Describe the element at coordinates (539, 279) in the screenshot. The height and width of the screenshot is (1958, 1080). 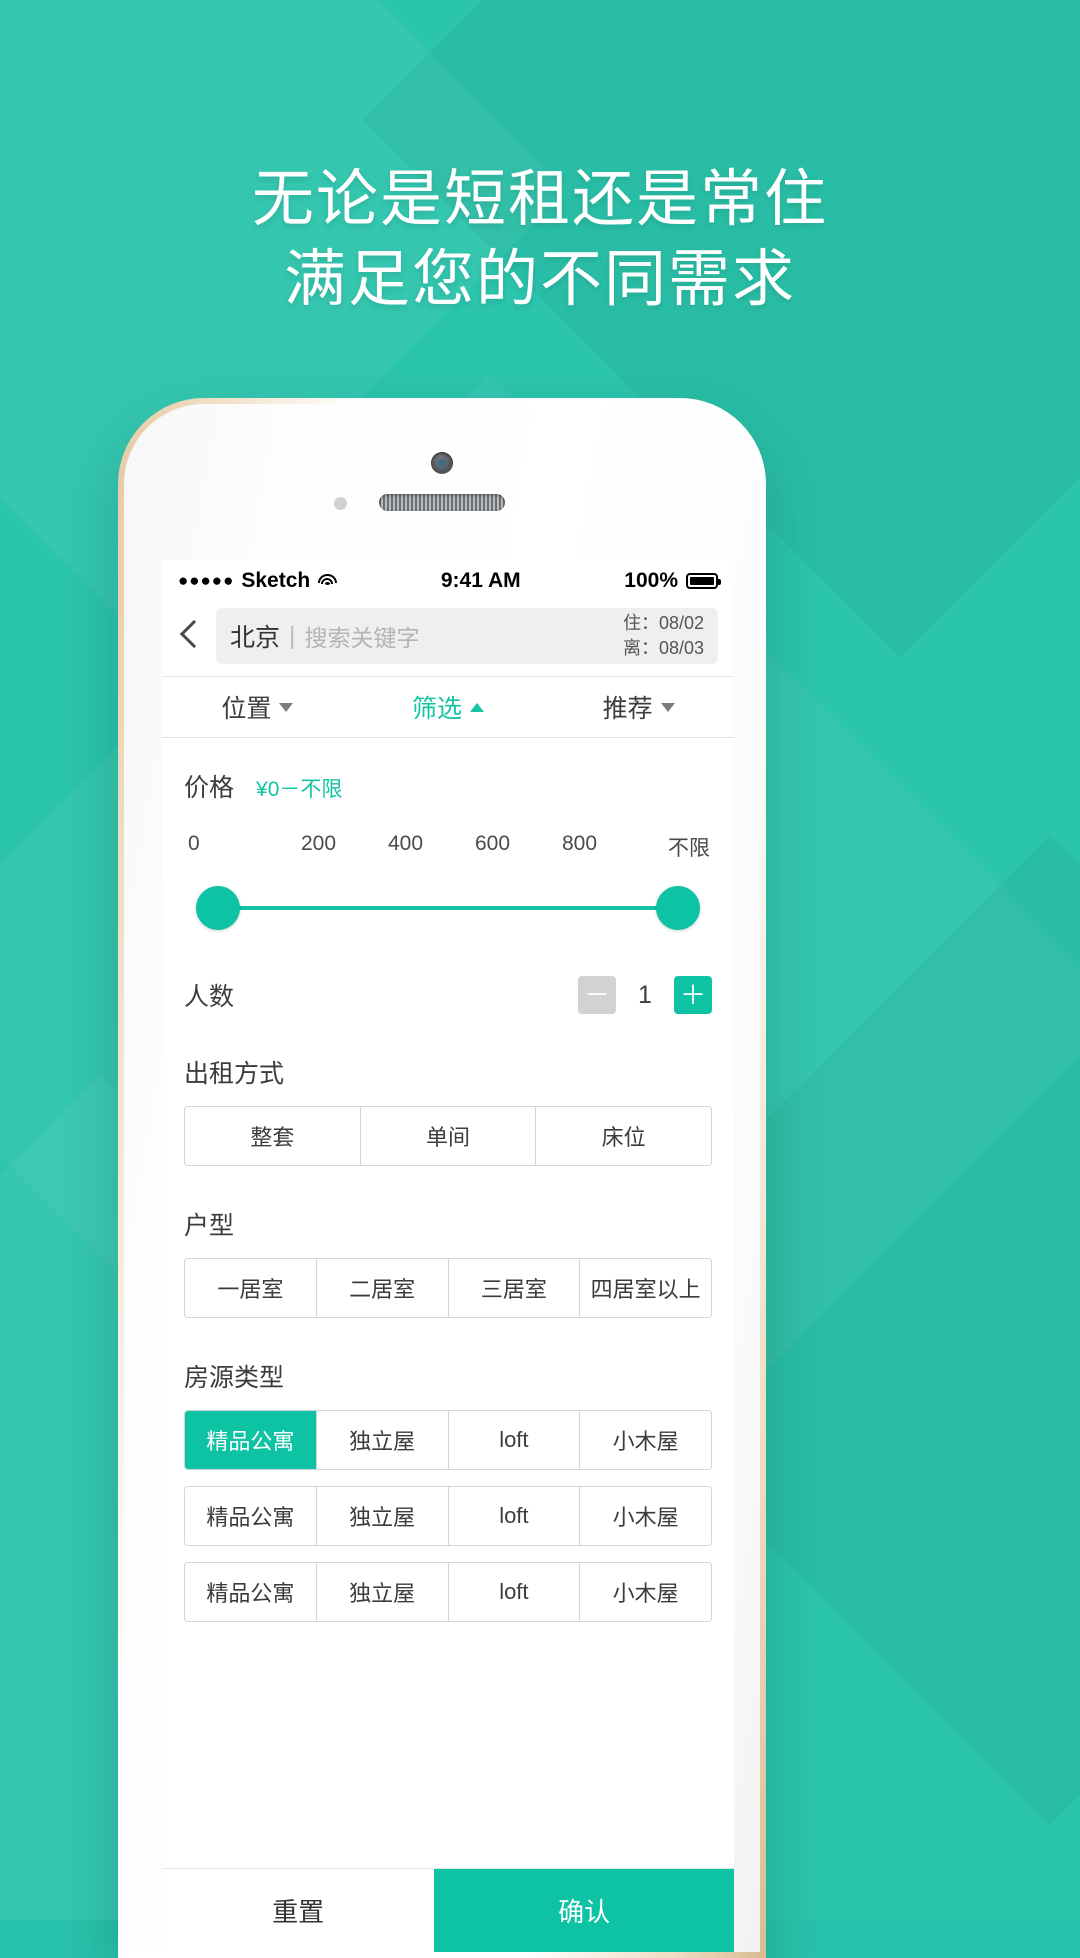
I see `headline-line-2: 满足您的不同需求` at that location.